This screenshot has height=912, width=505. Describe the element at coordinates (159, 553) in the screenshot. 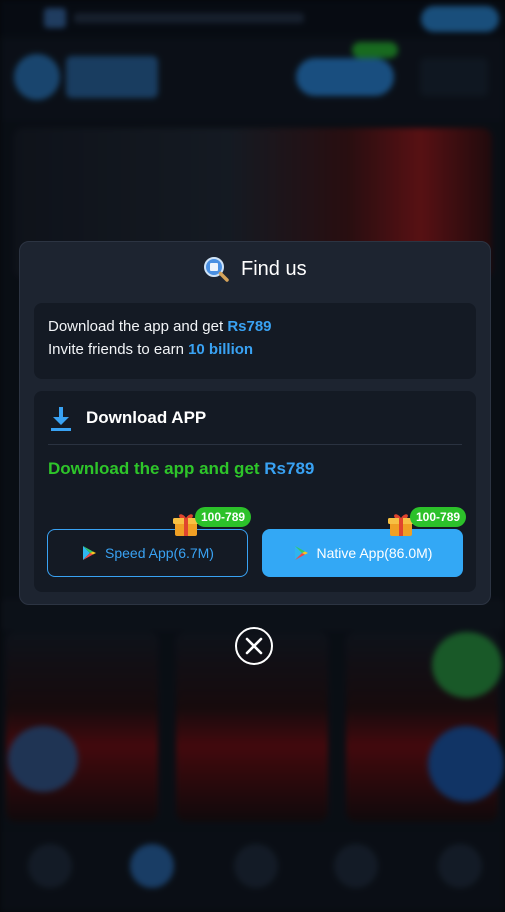

I see `speed-app-label: Speed App(6.7M)` at that location.